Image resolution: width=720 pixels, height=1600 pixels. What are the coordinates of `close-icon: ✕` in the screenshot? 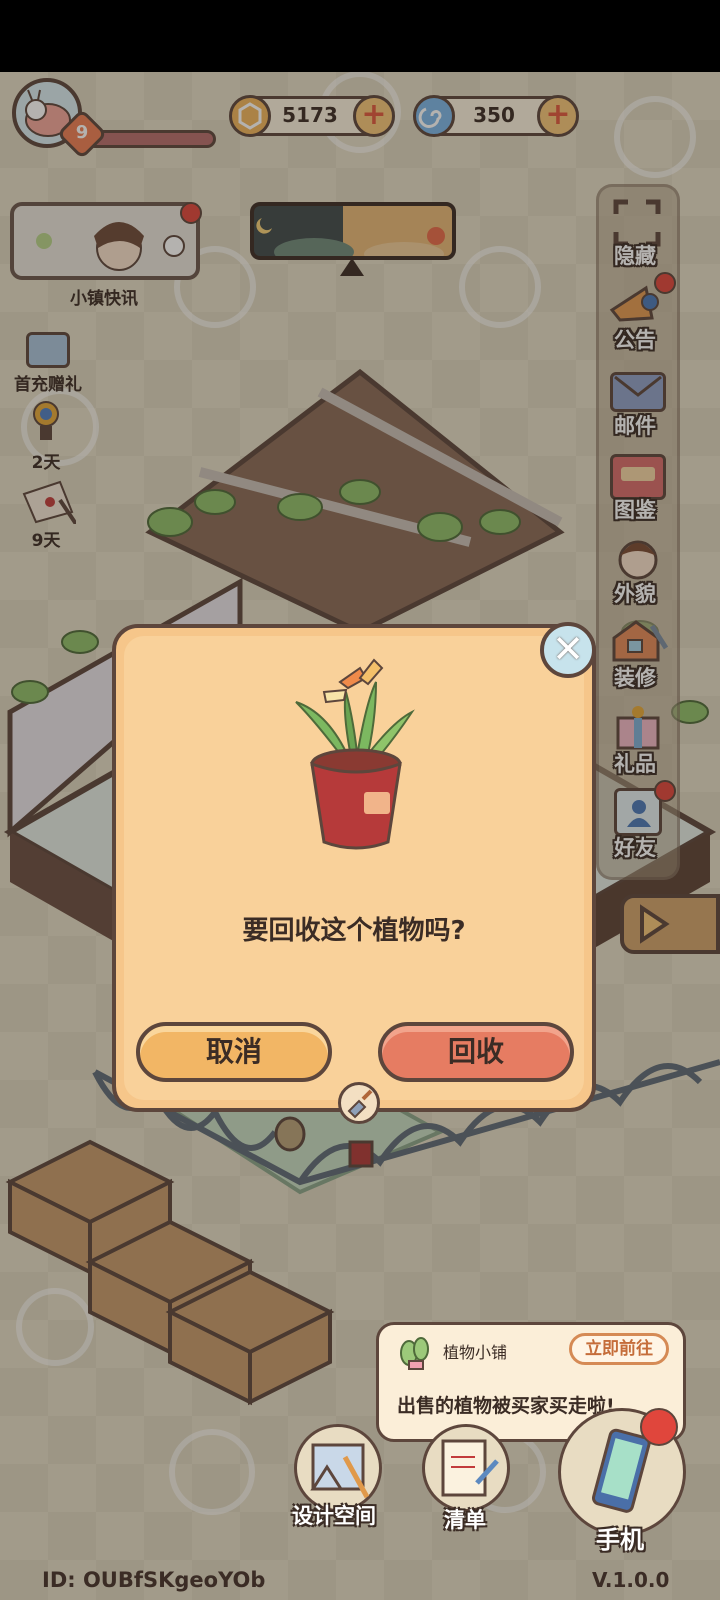 It's located at (568, 649).